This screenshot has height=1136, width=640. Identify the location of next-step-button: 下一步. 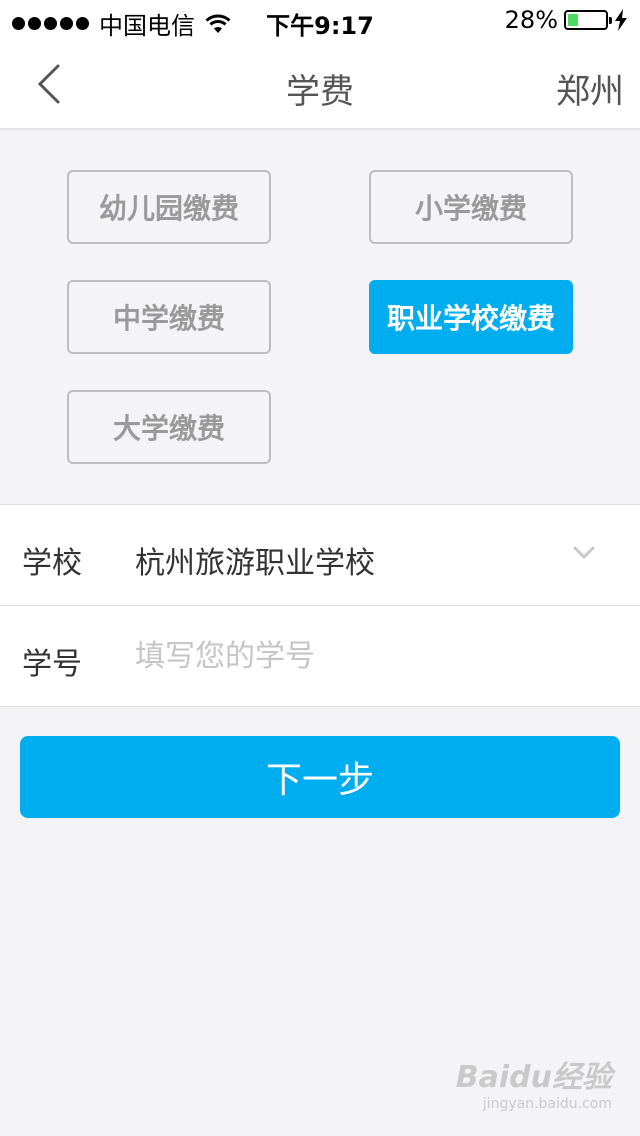
(320, 777).